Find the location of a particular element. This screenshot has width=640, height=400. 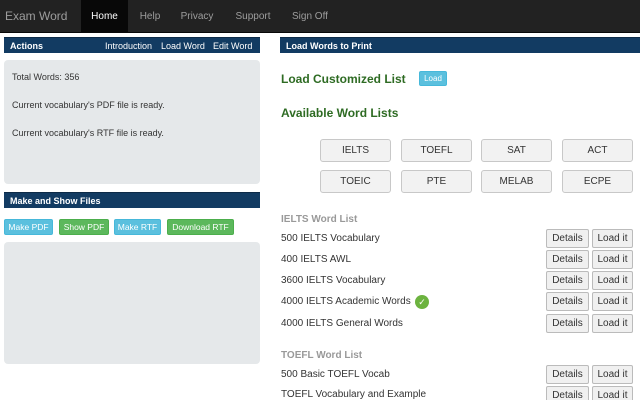

nav-home: Home is located at coordinates (104, 16).